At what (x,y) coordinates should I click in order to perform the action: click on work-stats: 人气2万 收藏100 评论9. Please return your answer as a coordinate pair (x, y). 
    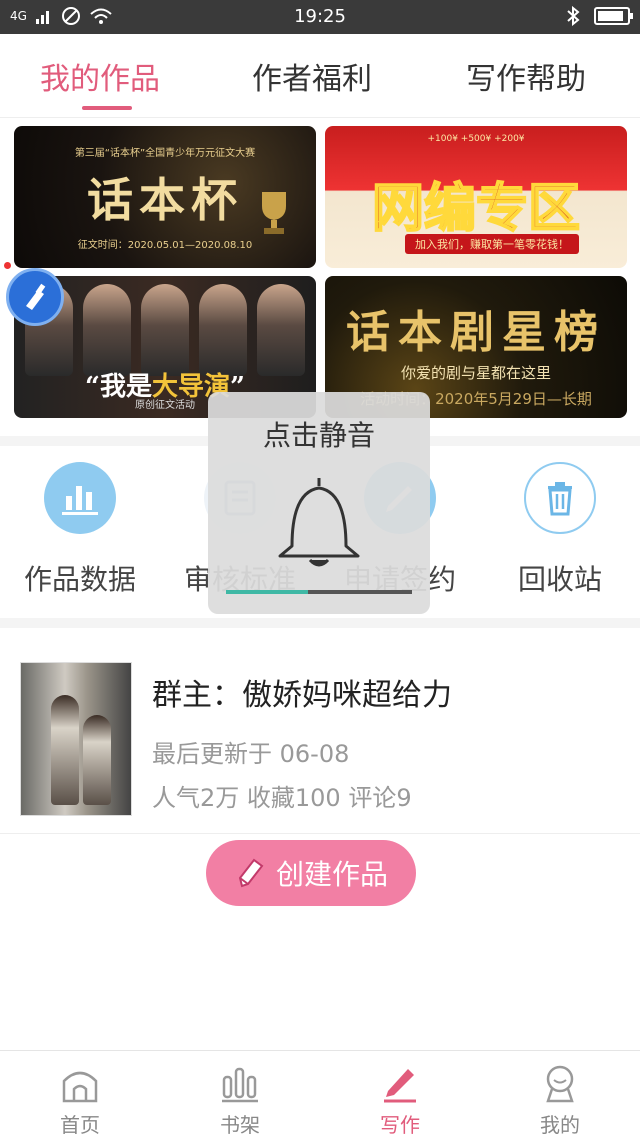
    Looking at the image, I should click on (282, 798).